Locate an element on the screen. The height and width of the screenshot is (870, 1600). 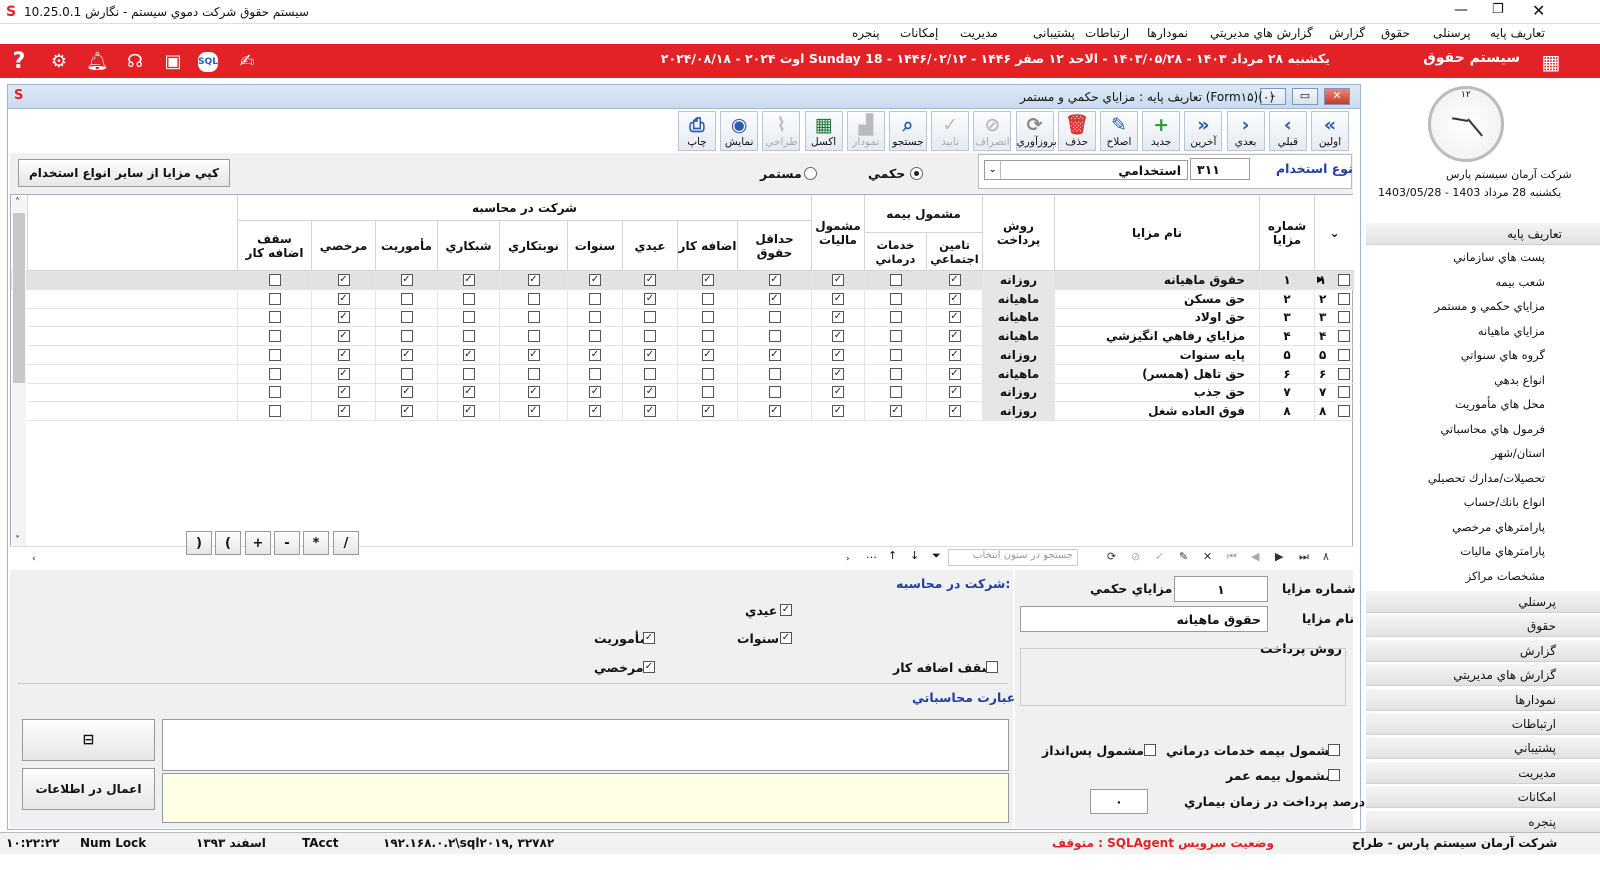
row-no-cell: ۸ is located at coordinates (1286, 411).